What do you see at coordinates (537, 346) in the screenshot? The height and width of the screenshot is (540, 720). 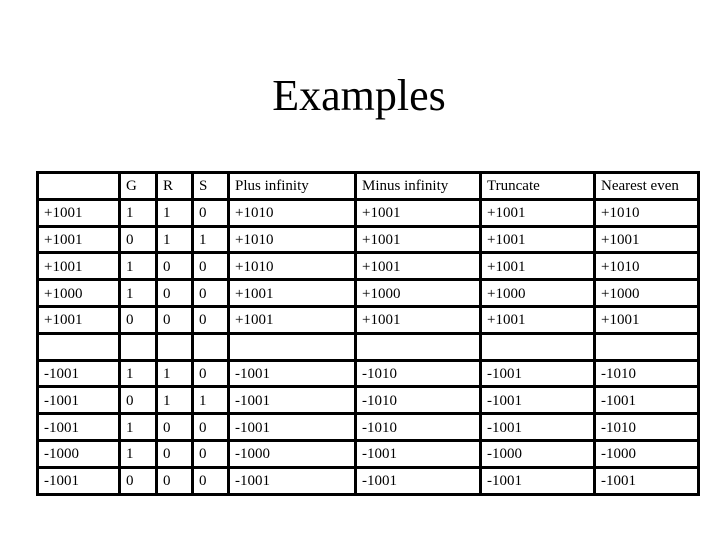 I see `cell-truncate` at bounding box center [537, 346].